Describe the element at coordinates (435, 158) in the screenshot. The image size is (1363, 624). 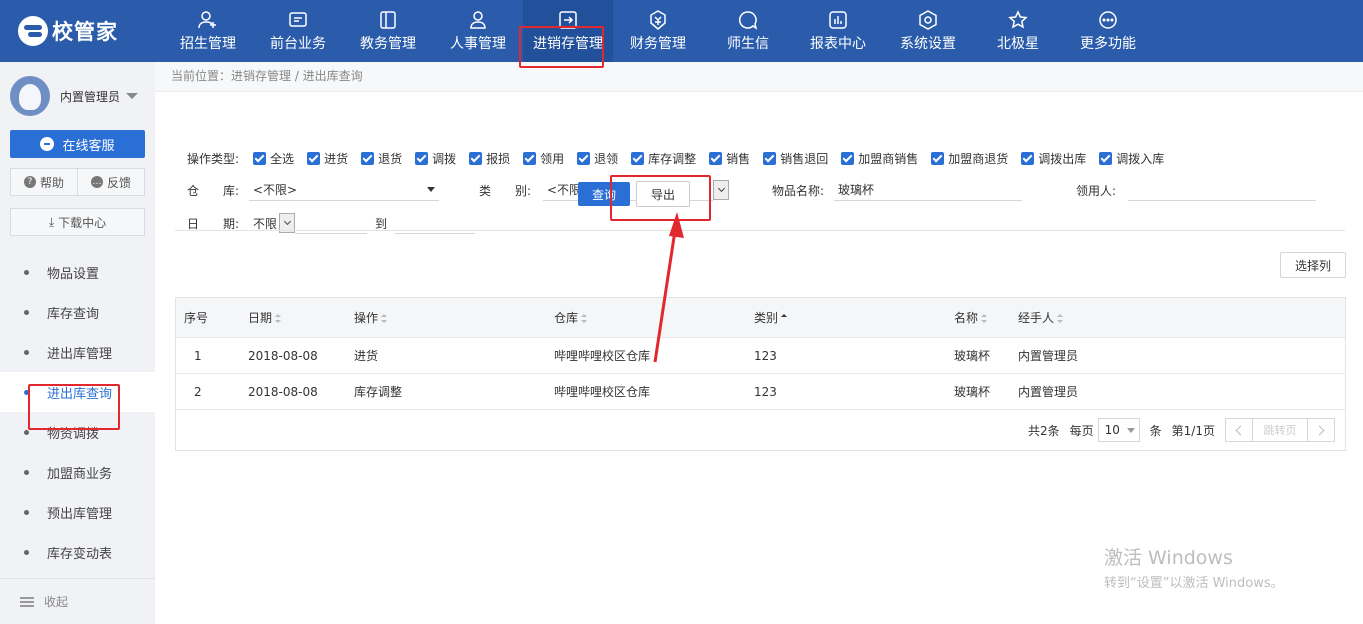
I see `op-type-checkbox: 调拨` at that location.